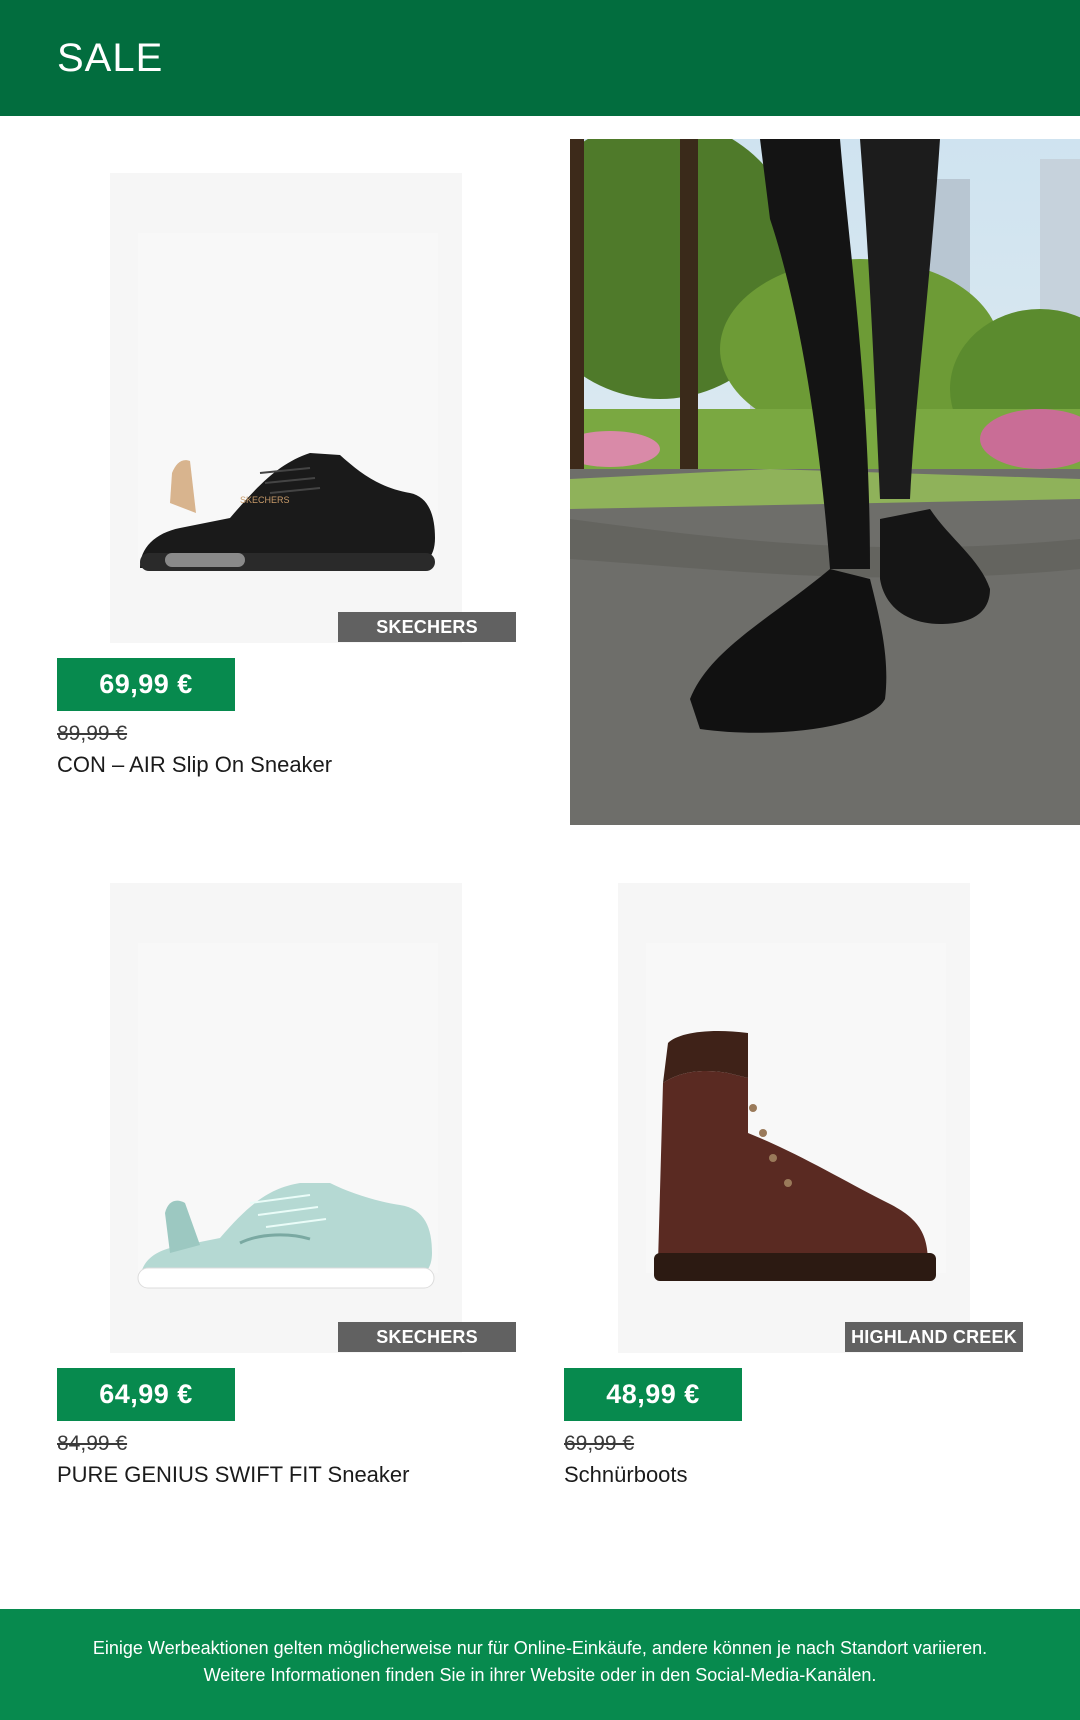  I want to click on mint-sneaker-icon, so click(287, 1116).